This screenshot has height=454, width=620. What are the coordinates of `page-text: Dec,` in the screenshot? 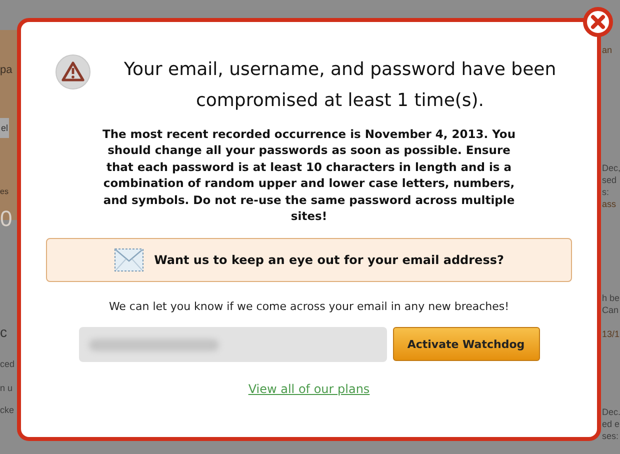 It's located at (611, 168).